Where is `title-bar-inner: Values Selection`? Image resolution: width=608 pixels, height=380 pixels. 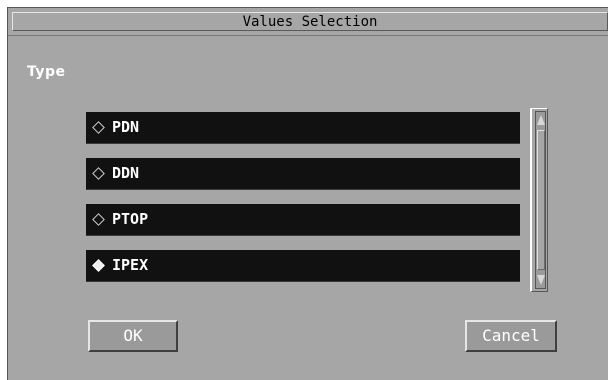
title-bar-inner: Values Selection is located at coordinates (310, 21).